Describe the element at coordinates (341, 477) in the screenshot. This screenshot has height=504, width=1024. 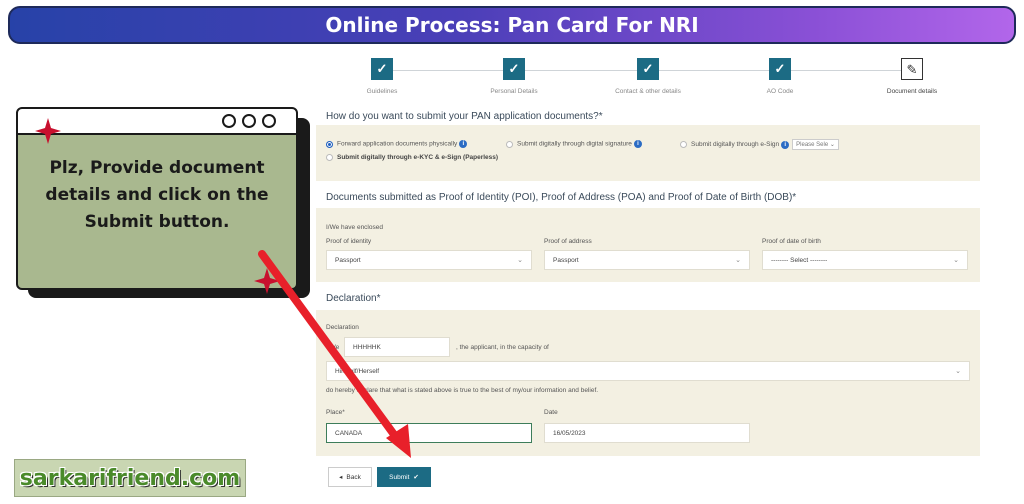
I see `back-arrow-icon: ◂` at that location.